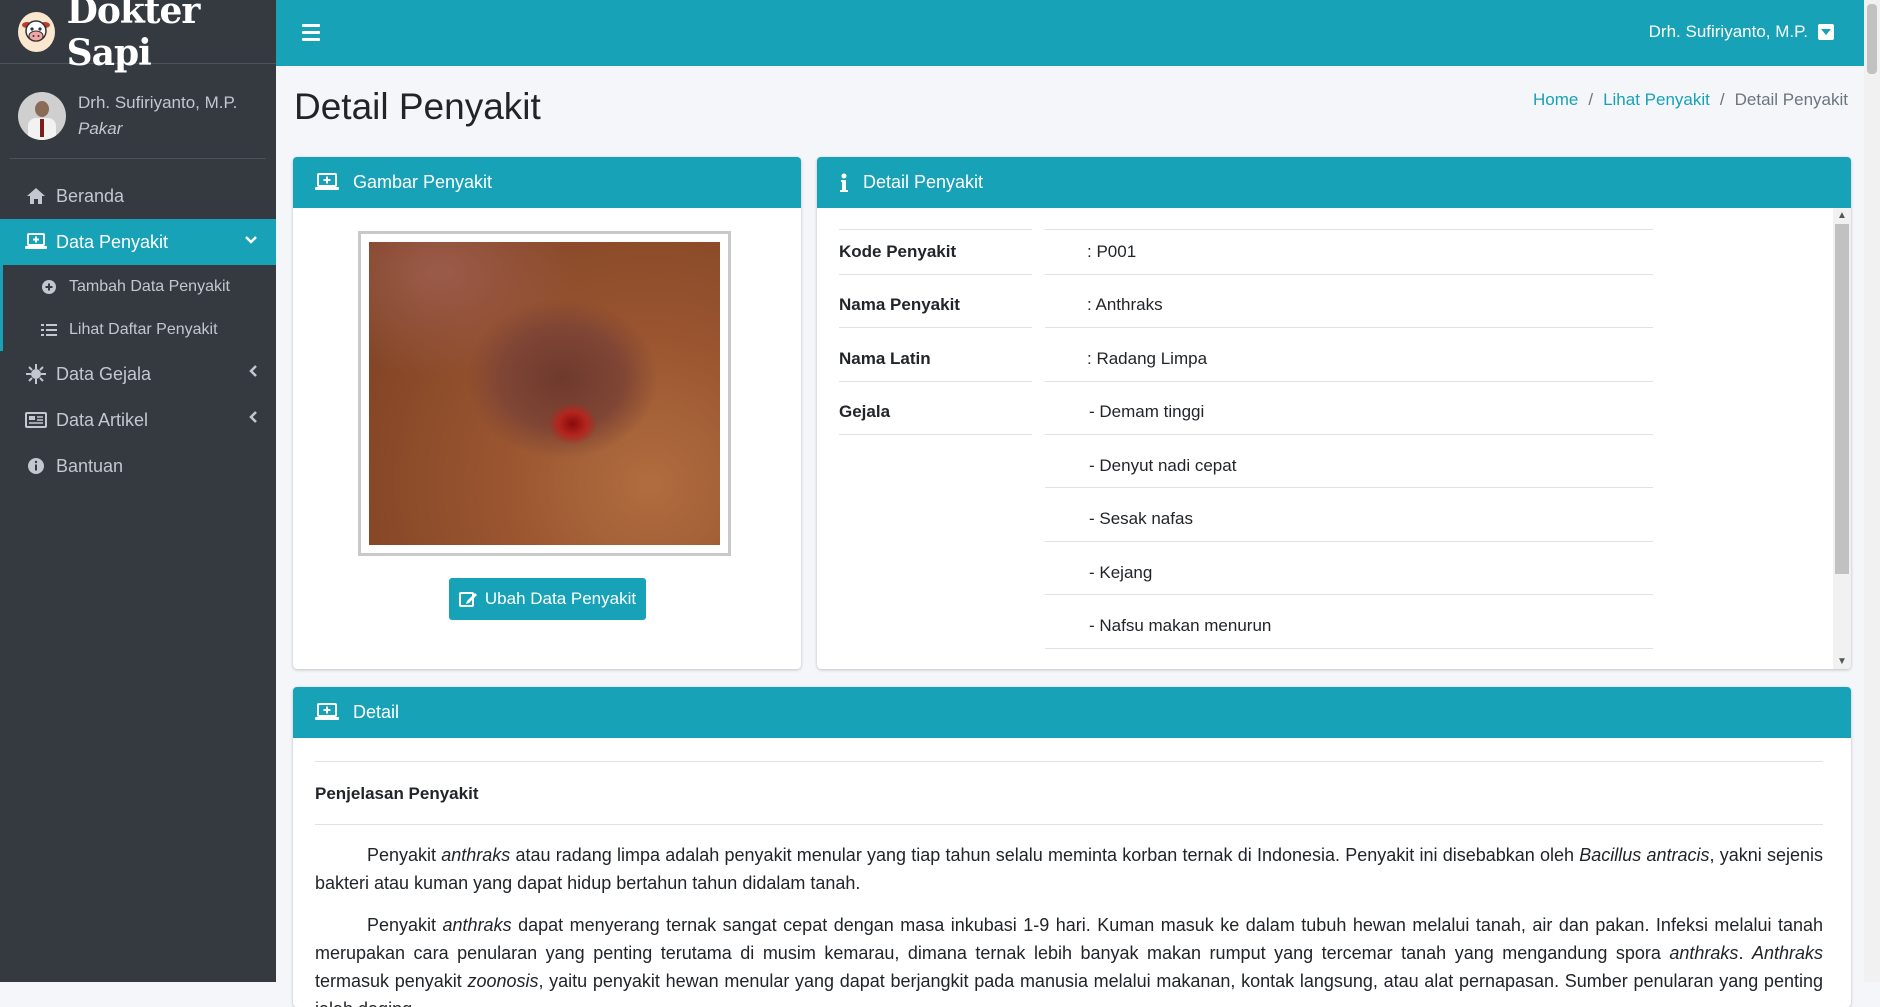 This screenshot has height=1007, width=1880. I want to click on top-user-name: Drh. Sufiriyanto, M.P., so click(1728, 31).